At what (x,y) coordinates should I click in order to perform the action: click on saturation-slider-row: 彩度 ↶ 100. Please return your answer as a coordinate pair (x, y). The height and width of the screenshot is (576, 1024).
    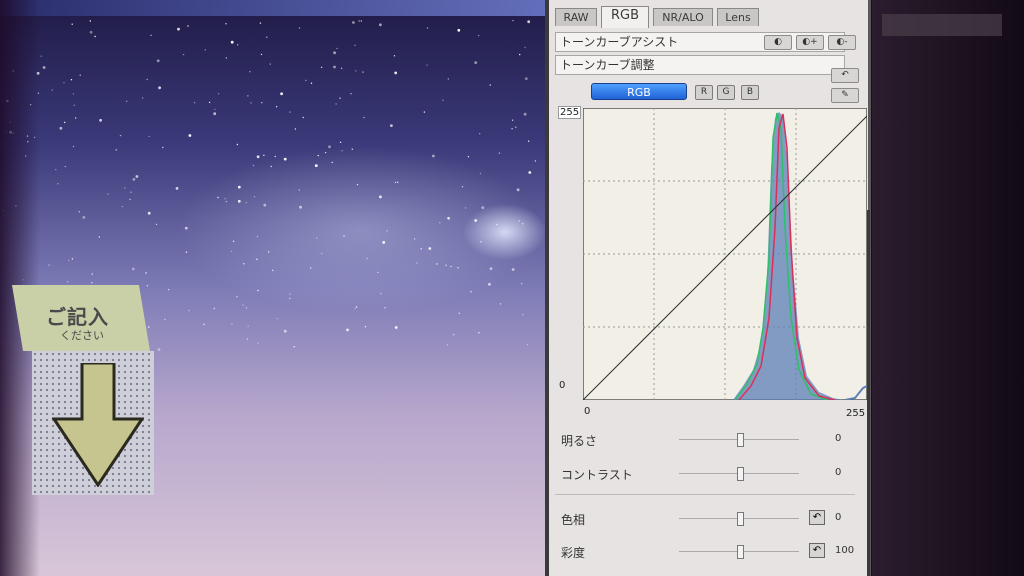
    Looking at the image, I should click on (709, 552).